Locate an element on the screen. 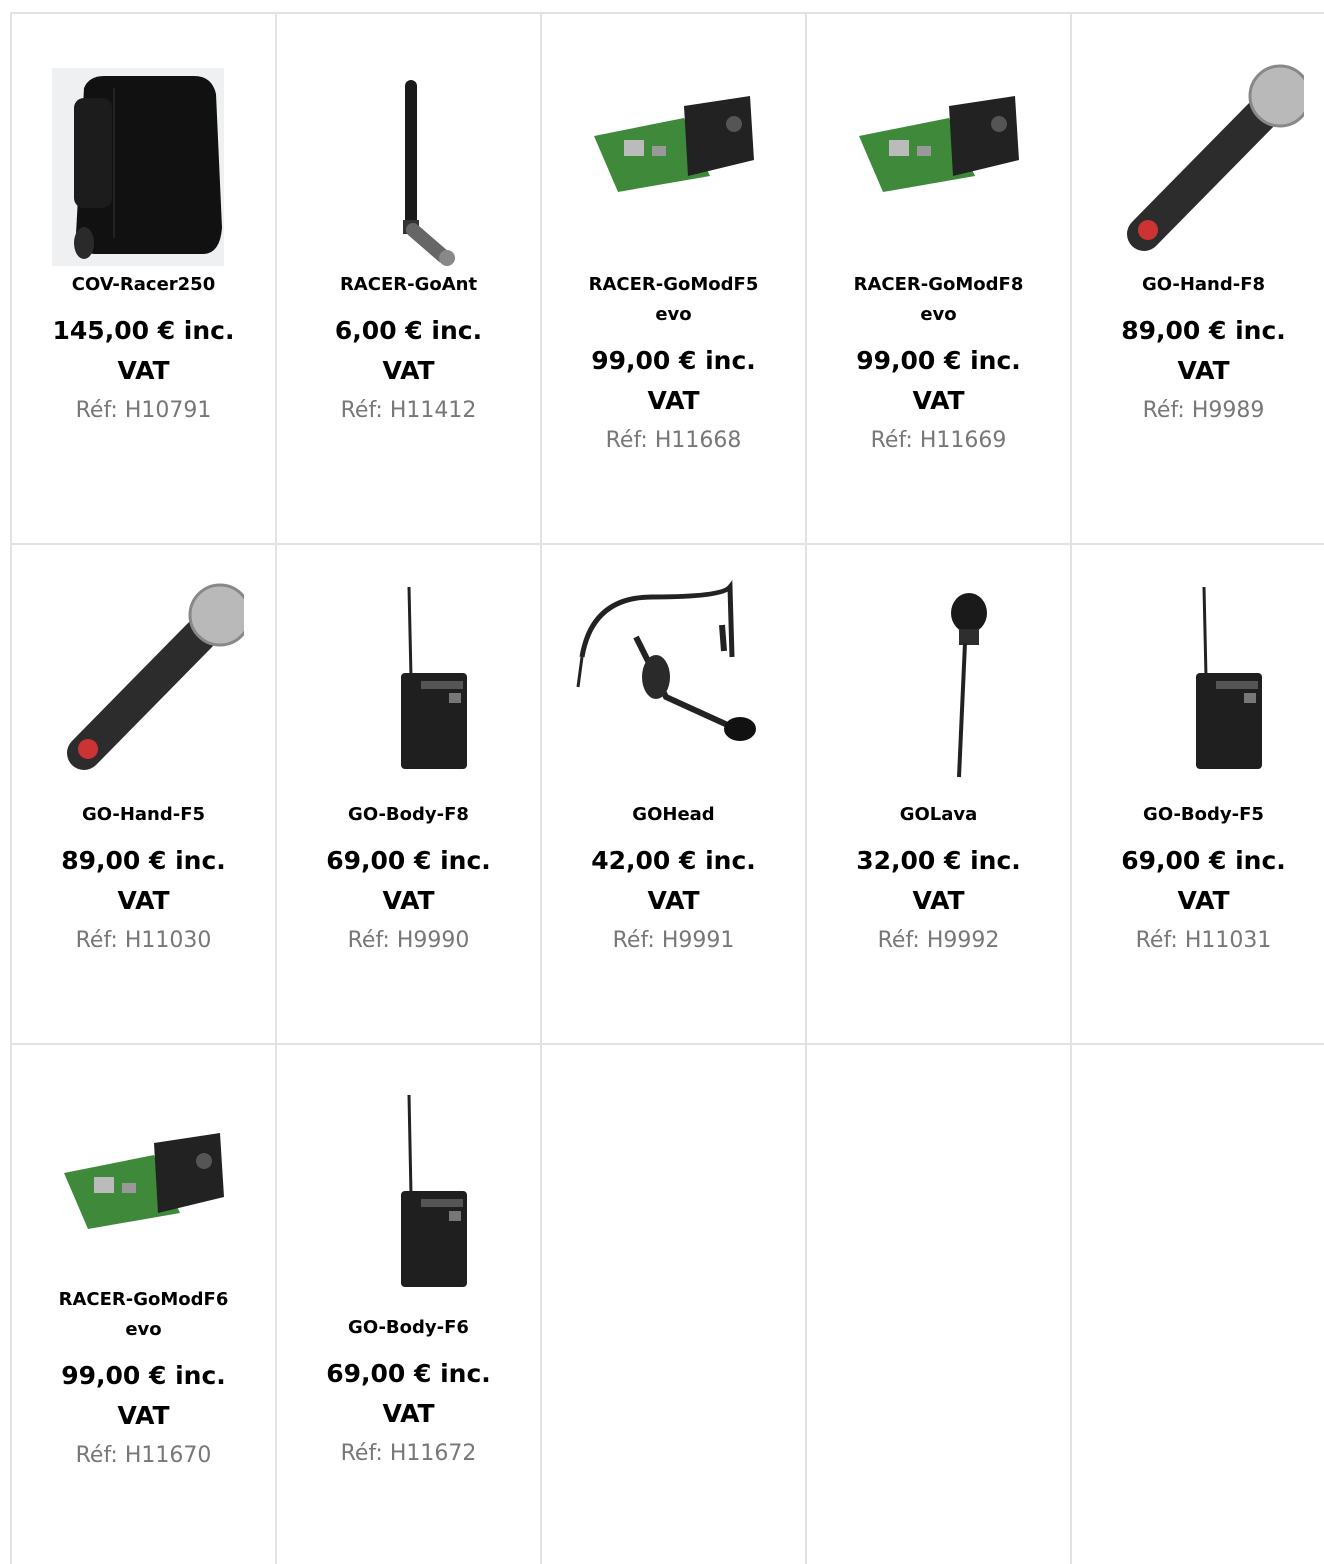 This screenshot has height=1564, width=1324. product-reference: Réf: H10791 is located at coordinates (143, 410).